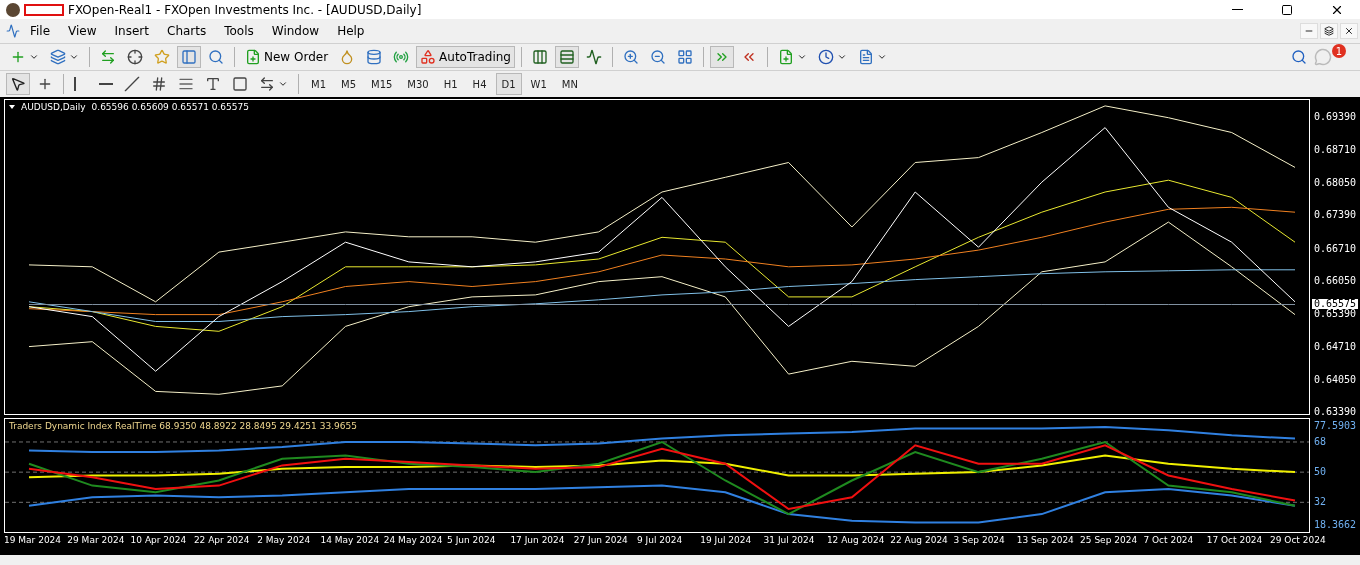 This screenshot has height=565, width=1360. Describe the element at coordinates (351, 31) in the screenshot. I see `menu-item: Help` at that location.